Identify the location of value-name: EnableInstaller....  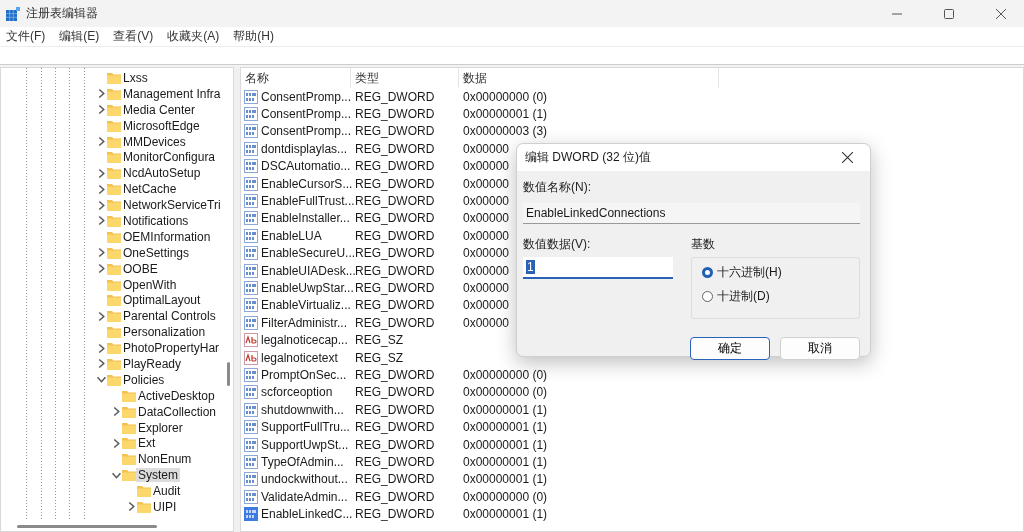
(305, 218).